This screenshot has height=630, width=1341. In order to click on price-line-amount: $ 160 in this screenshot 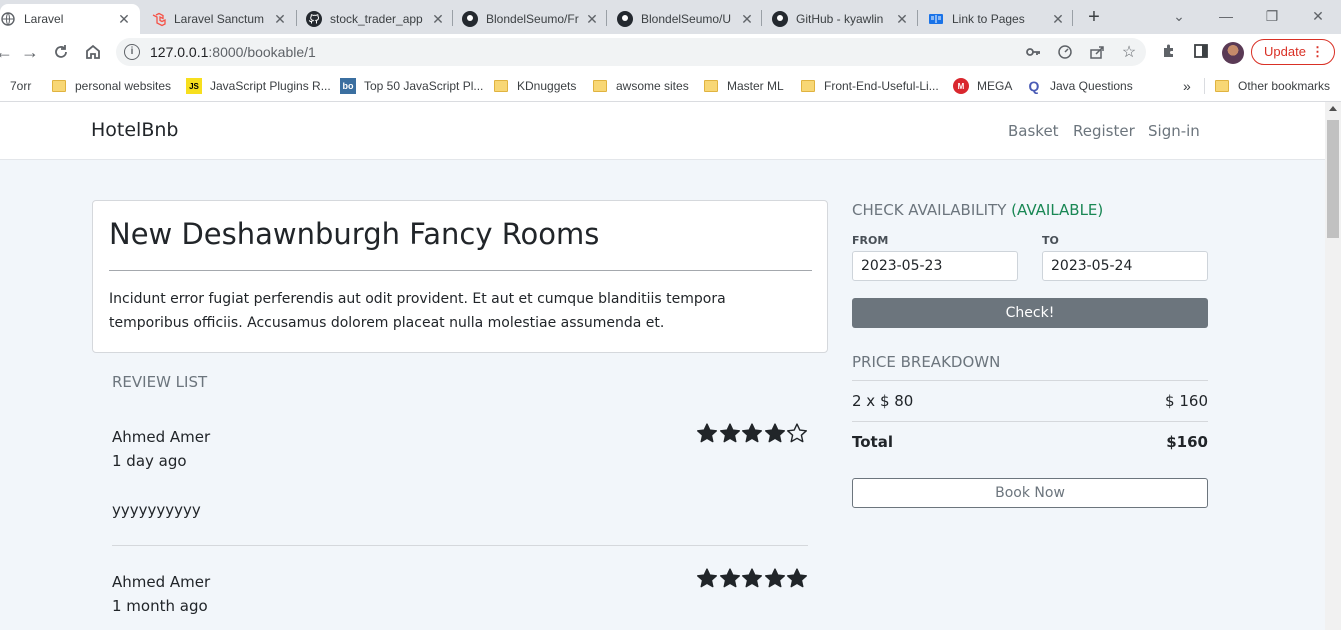, I will do `click(1186, 401)`.